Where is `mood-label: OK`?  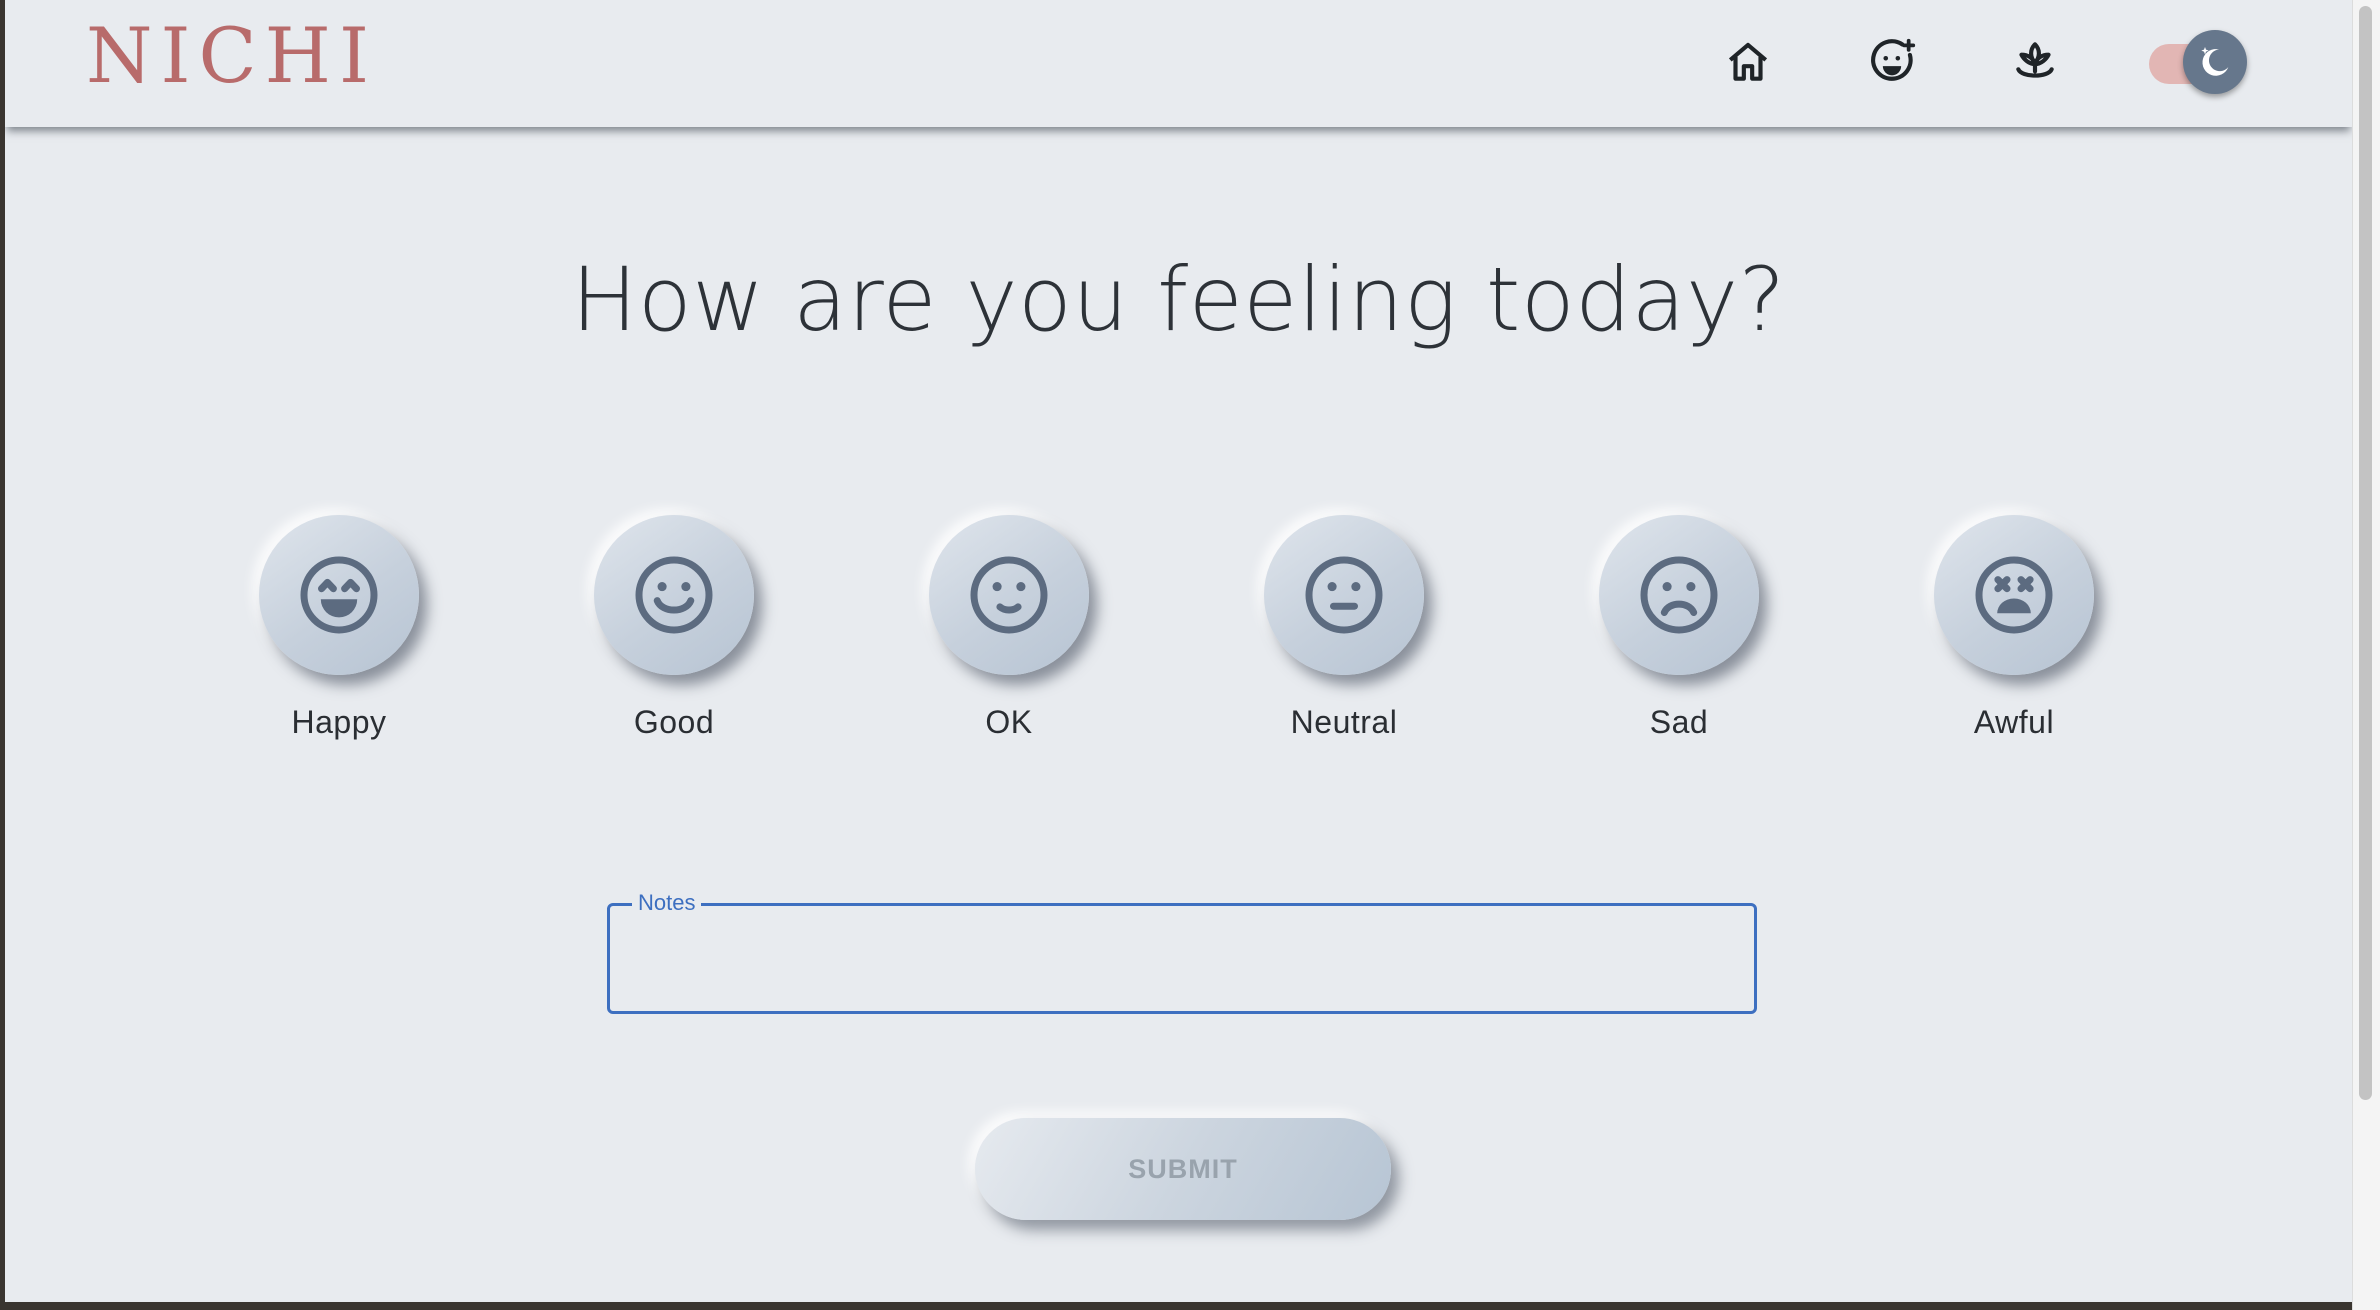 mood-label: OK is located at coordinates (1009, 722).